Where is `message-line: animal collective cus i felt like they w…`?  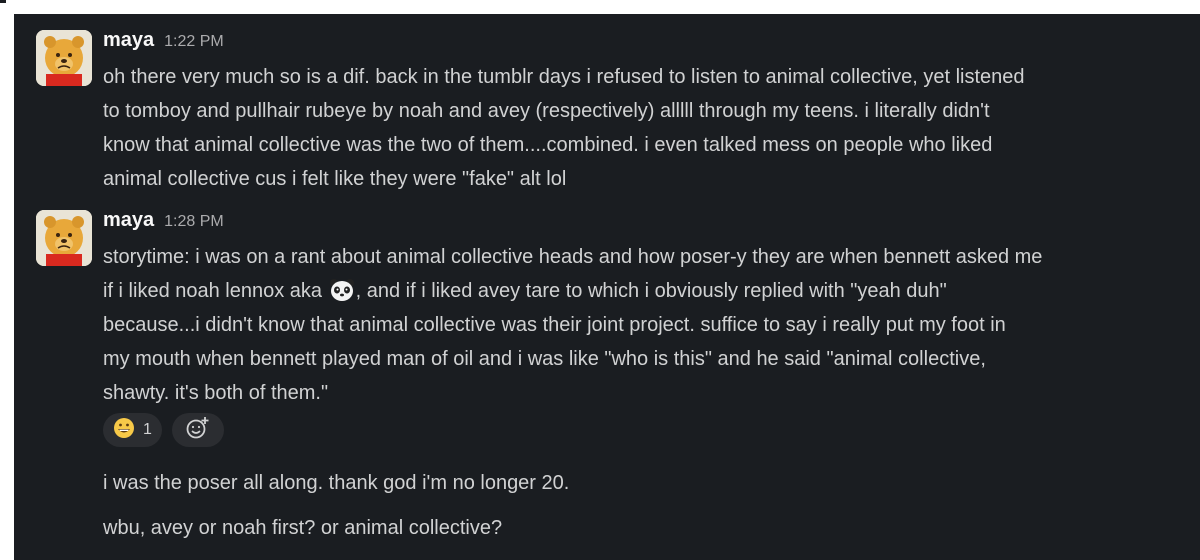 message-line: animal collective cus i felt like they w… is located at coordinates (335, 179).